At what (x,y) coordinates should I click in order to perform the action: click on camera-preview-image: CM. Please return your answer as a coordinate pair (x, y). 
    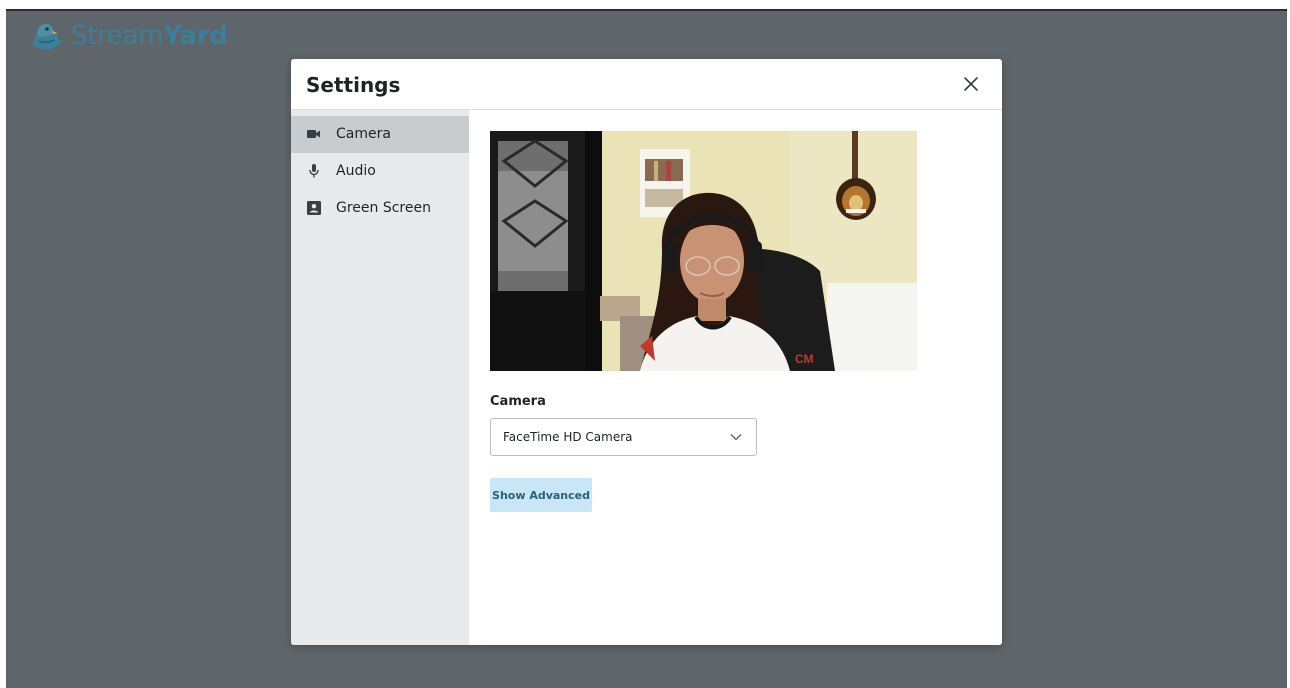
    Looking at the image, I should click on (703, 251).